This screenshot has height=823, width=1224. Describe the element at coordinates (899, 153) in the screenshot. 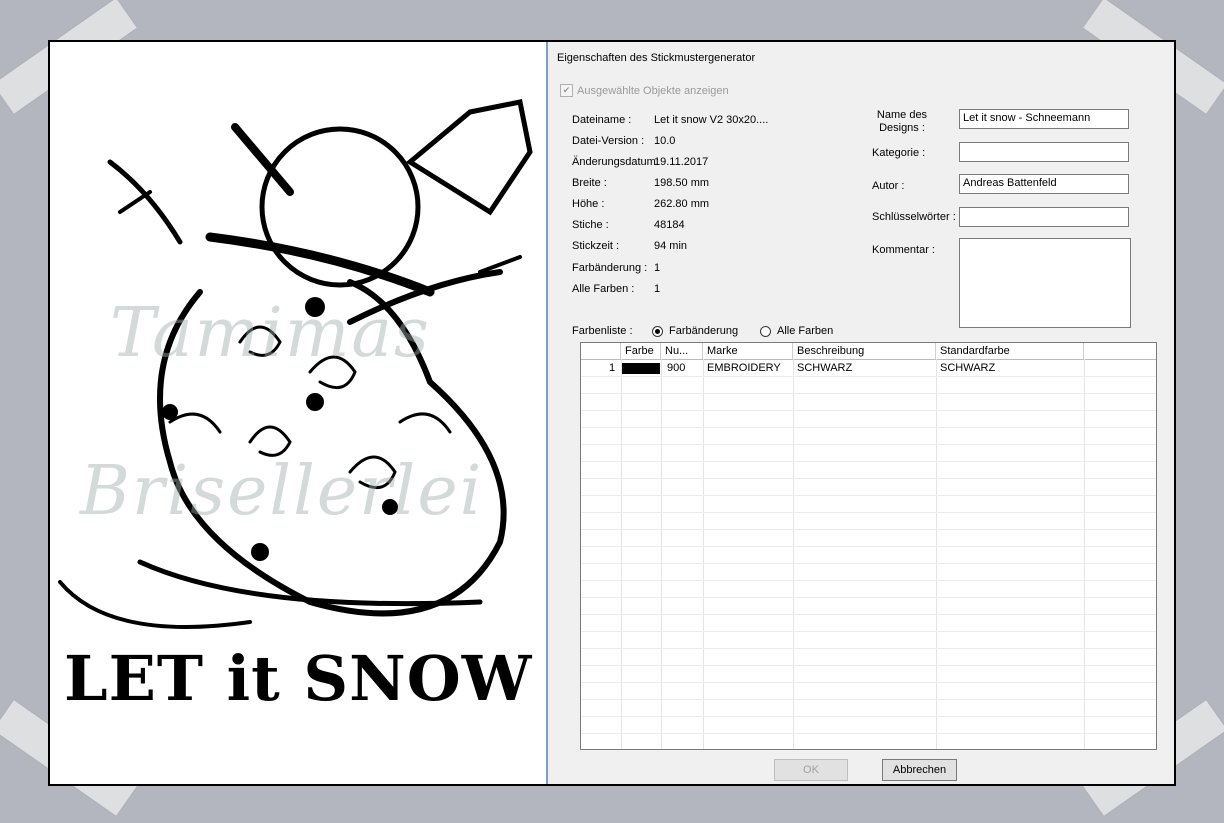

I see `label-category: Kategorie :` at that location.